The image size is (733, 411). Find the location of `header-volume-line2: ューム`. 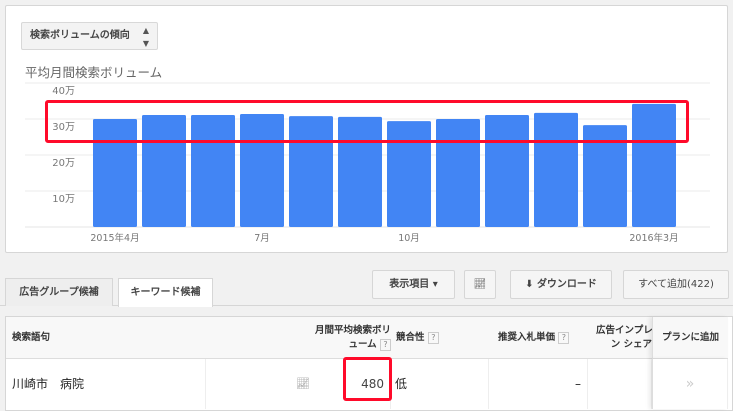

header-volume-line2: ューム is located at coordinates (362, 344).